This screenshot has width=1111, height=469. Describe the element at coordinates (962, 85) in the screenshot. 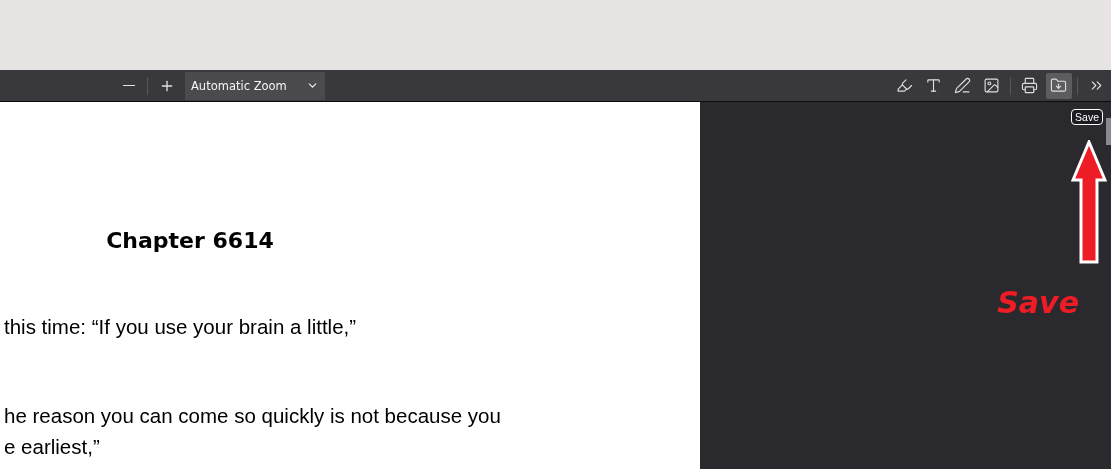

I see `pen-icon` at that location.